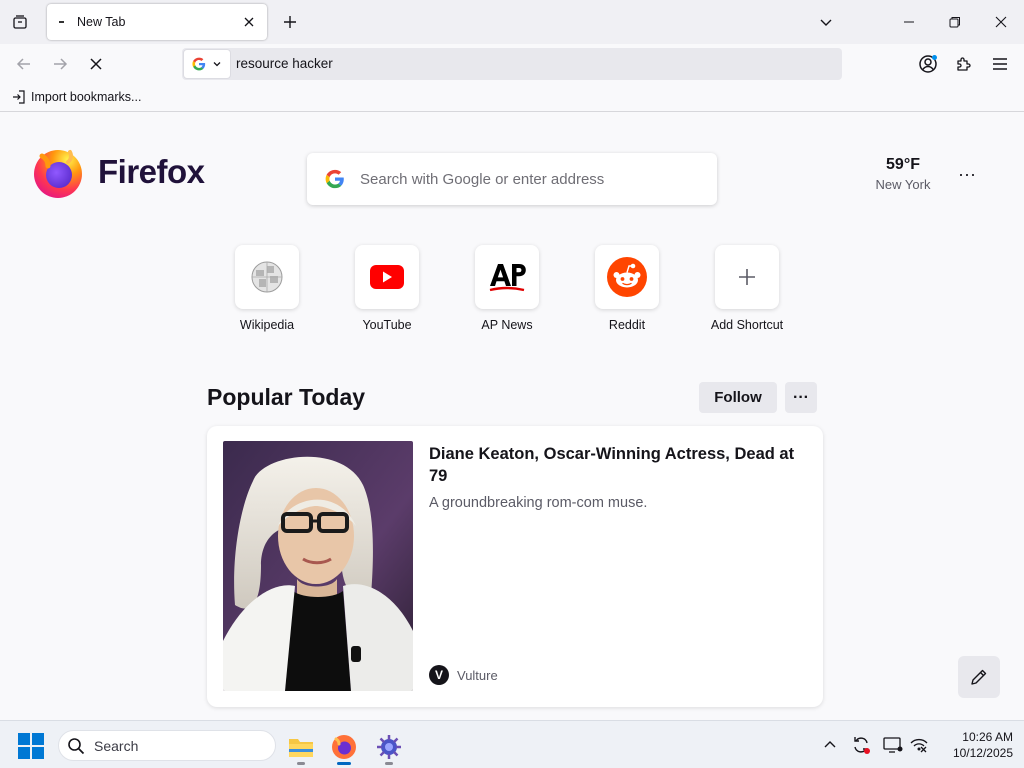  I want to click on weather-temperature: 59°F, so click(903, 164).